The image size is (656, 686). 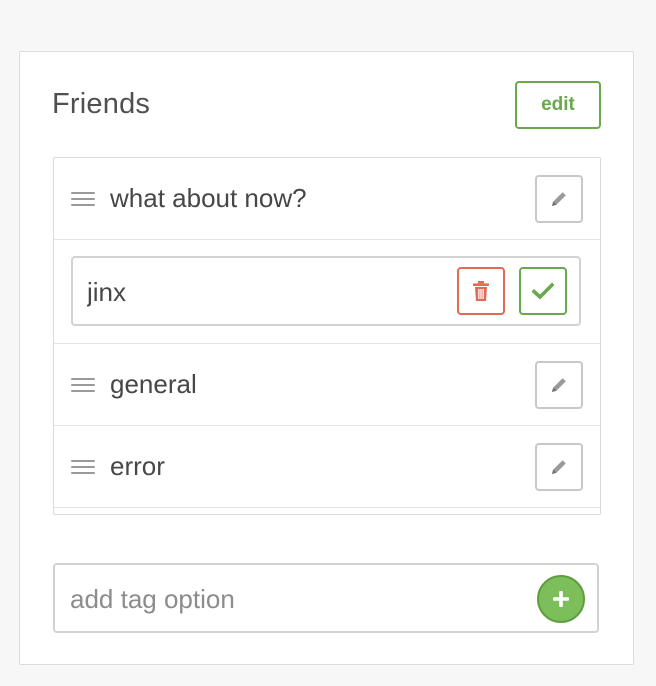 I want to click on tag-label: general, so click(x=153, y=384).